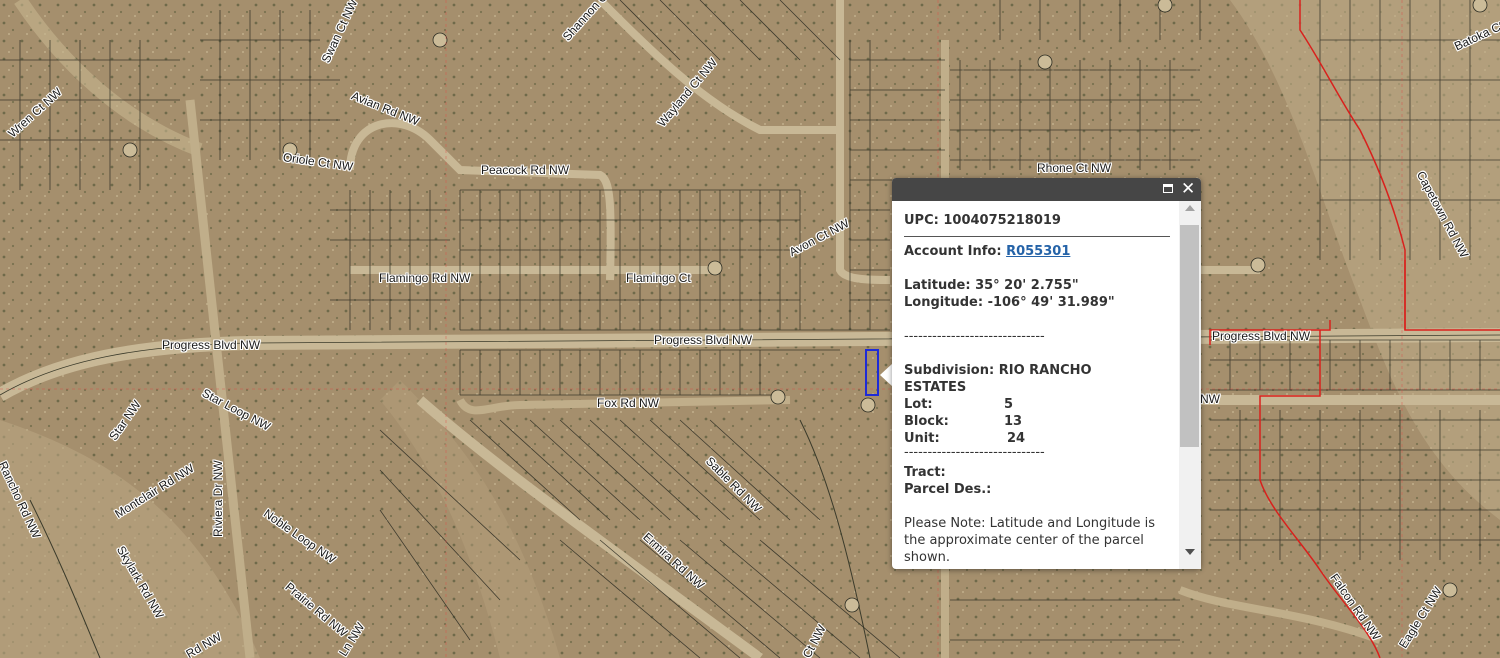  What do you see at coordinates (921, 220) in the screenshot?
I see `upc-label: UPC:` at bounding box center [921, 220].